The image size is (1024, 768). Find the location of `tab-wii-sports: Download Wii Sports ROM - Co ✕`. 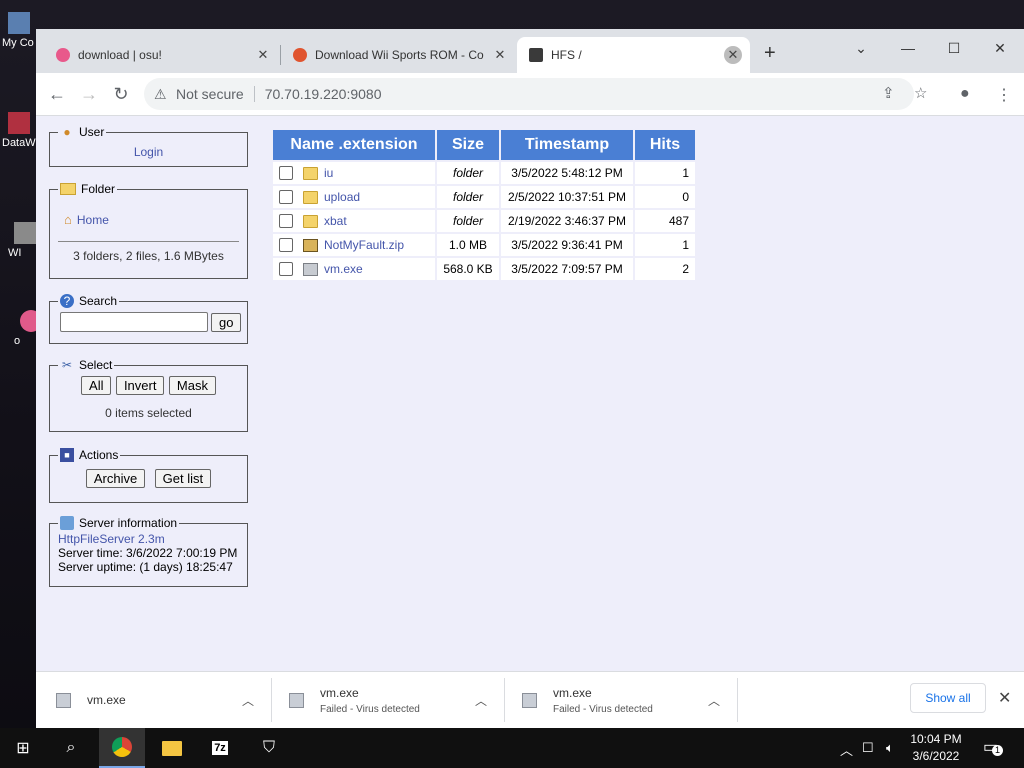

tab-wii-sports: Download Wii Sports ROM - Co ✕ is located at coordinates (399, 55).